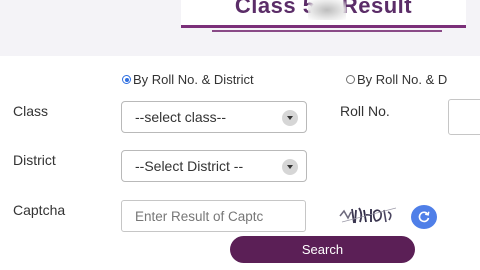  What do you see at coordinates (464, 117) in the screenshot?
I see `roll-no-input` at bounding box center [464, 117].